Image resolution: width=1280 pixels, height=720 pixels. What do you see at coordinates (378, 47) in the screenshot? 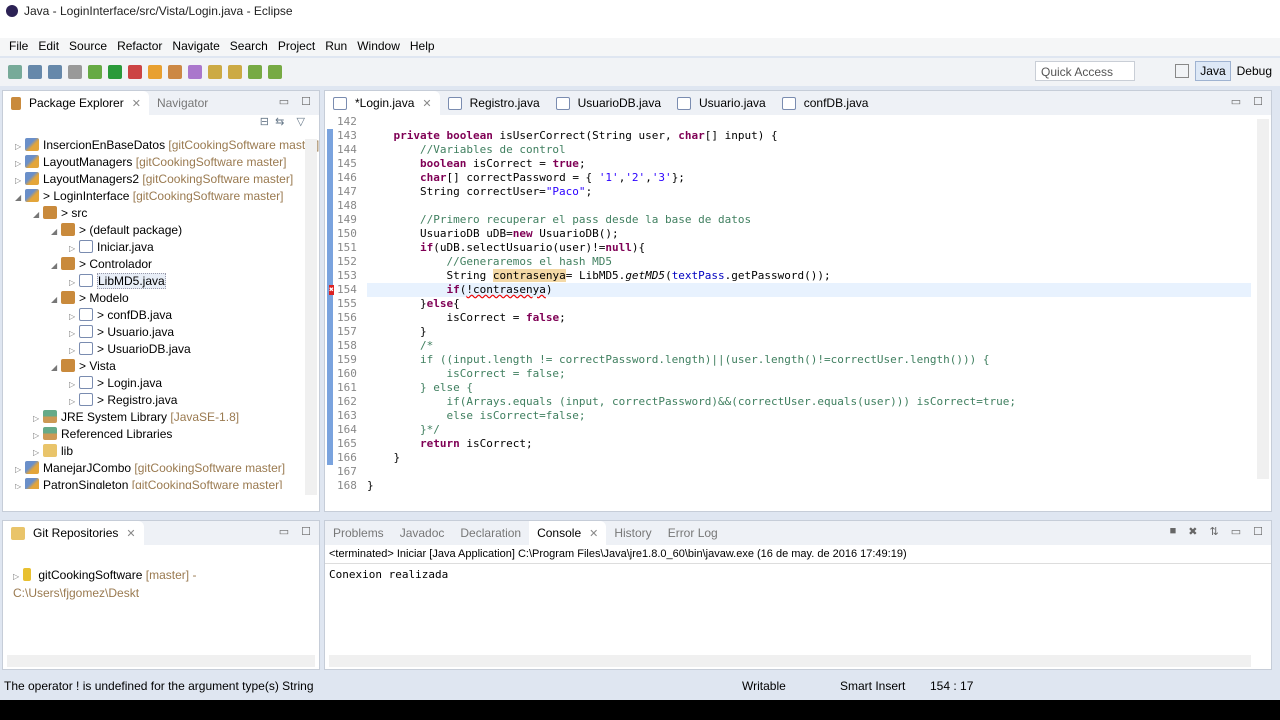
I see `menu-window: Window` at bounding box center [378, 47].